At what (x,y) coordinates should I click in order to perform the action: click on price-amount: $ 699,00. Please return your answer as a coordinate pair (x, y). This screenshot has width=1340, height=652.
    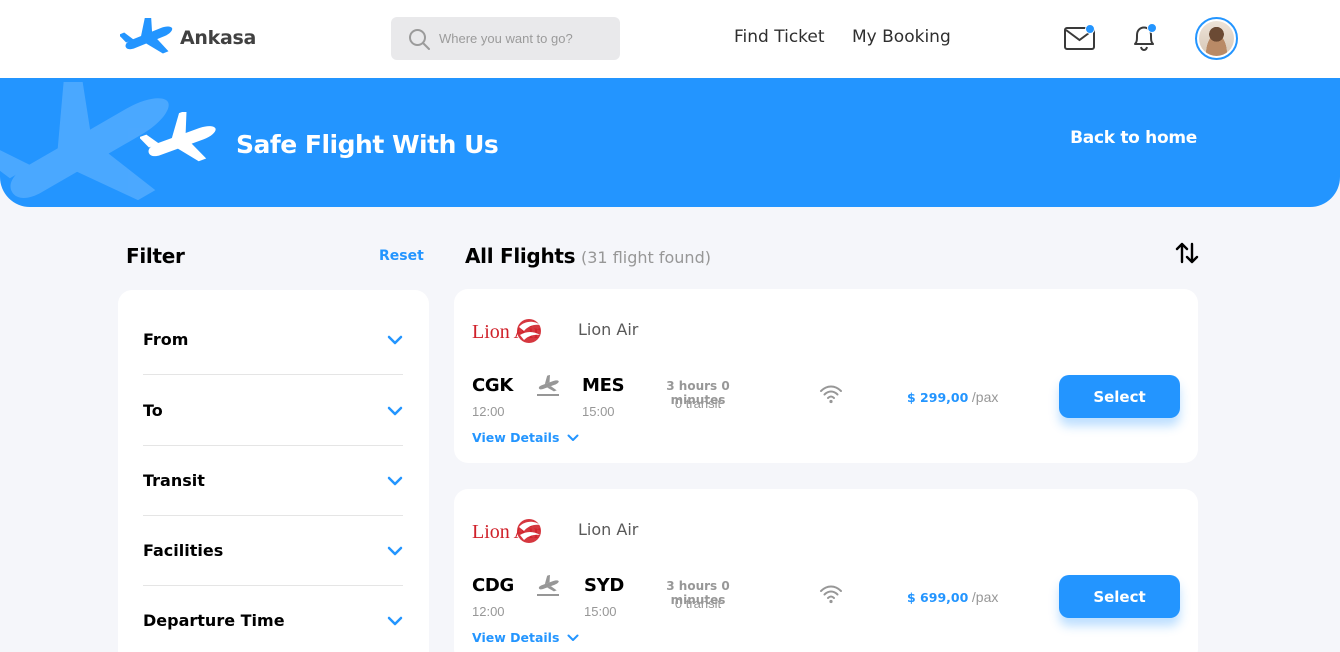
    Looking at the image, I should click on (938, 597).